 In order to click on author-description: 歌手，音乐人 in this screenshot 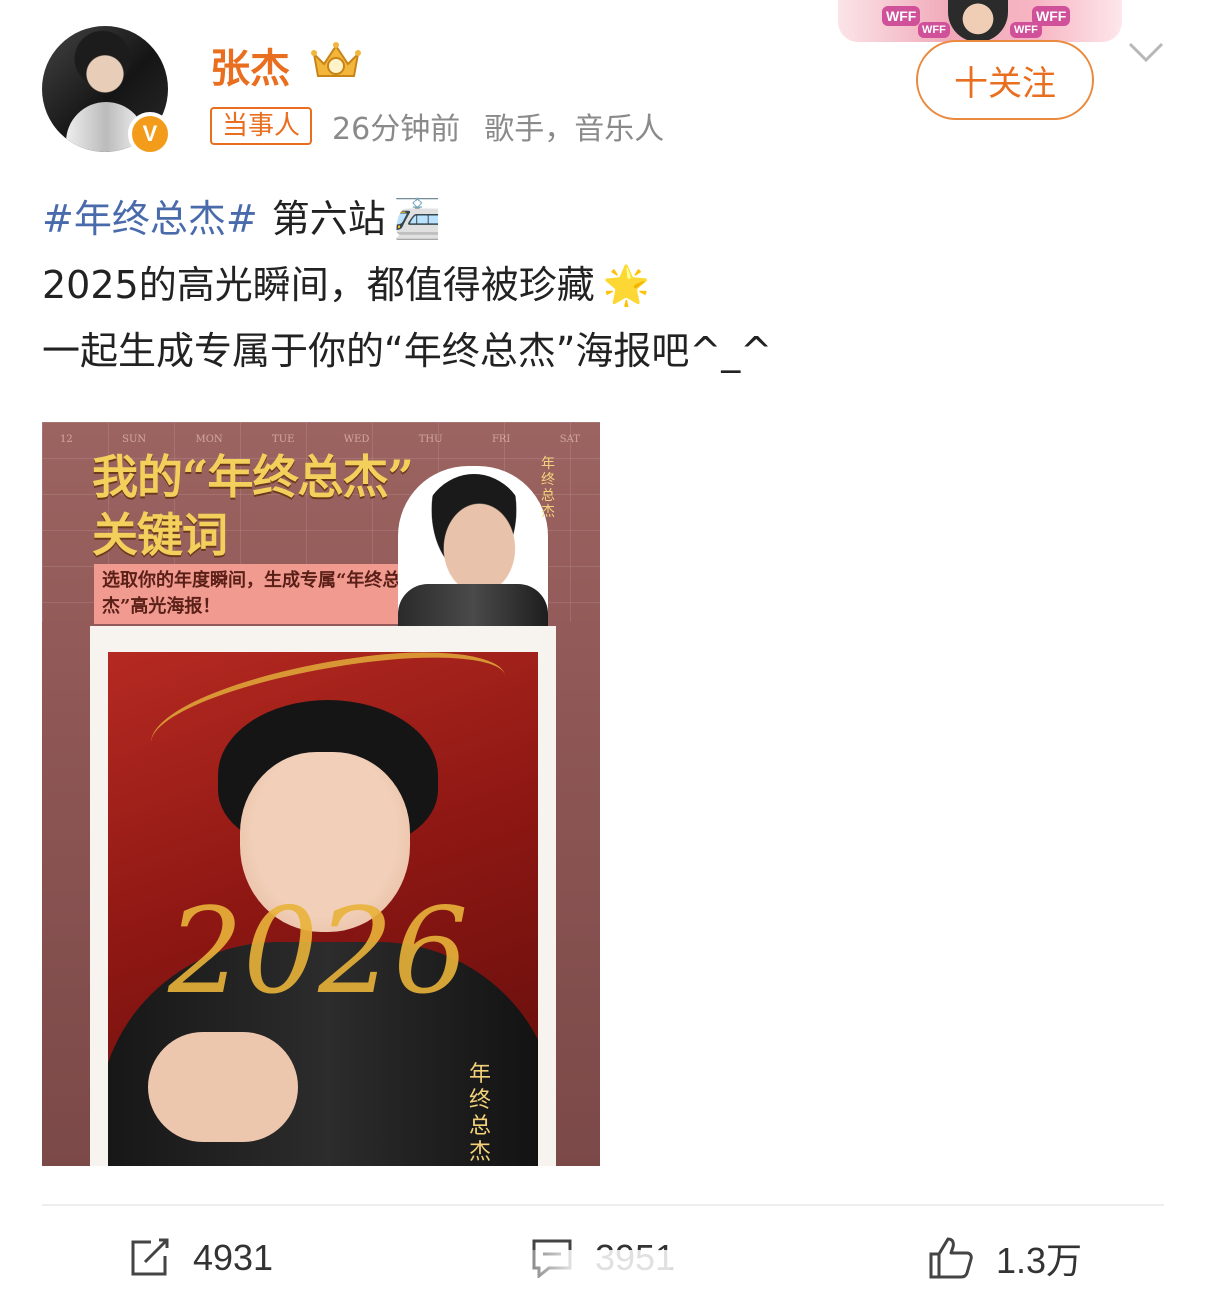, I will do `click(574, 129)`.